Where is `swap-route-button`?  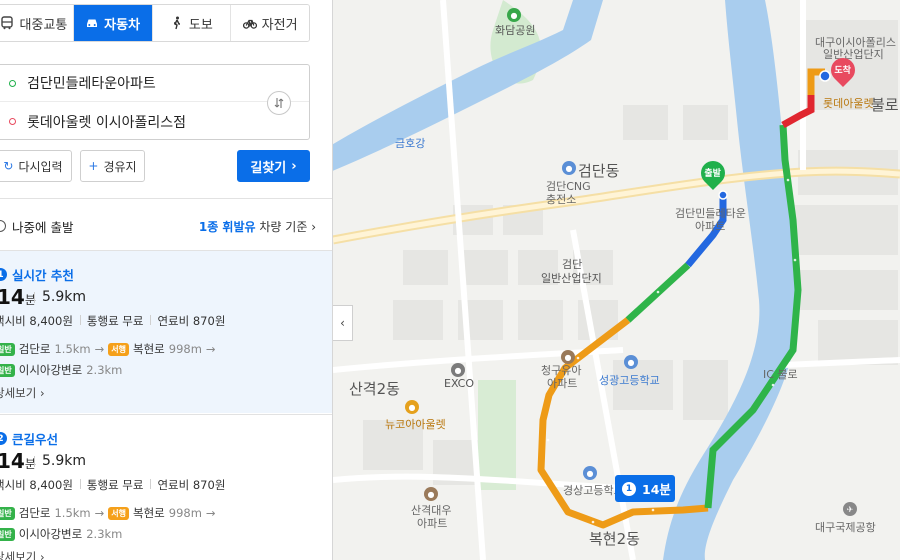
swap-route-button is located at coordinates (279, 103).